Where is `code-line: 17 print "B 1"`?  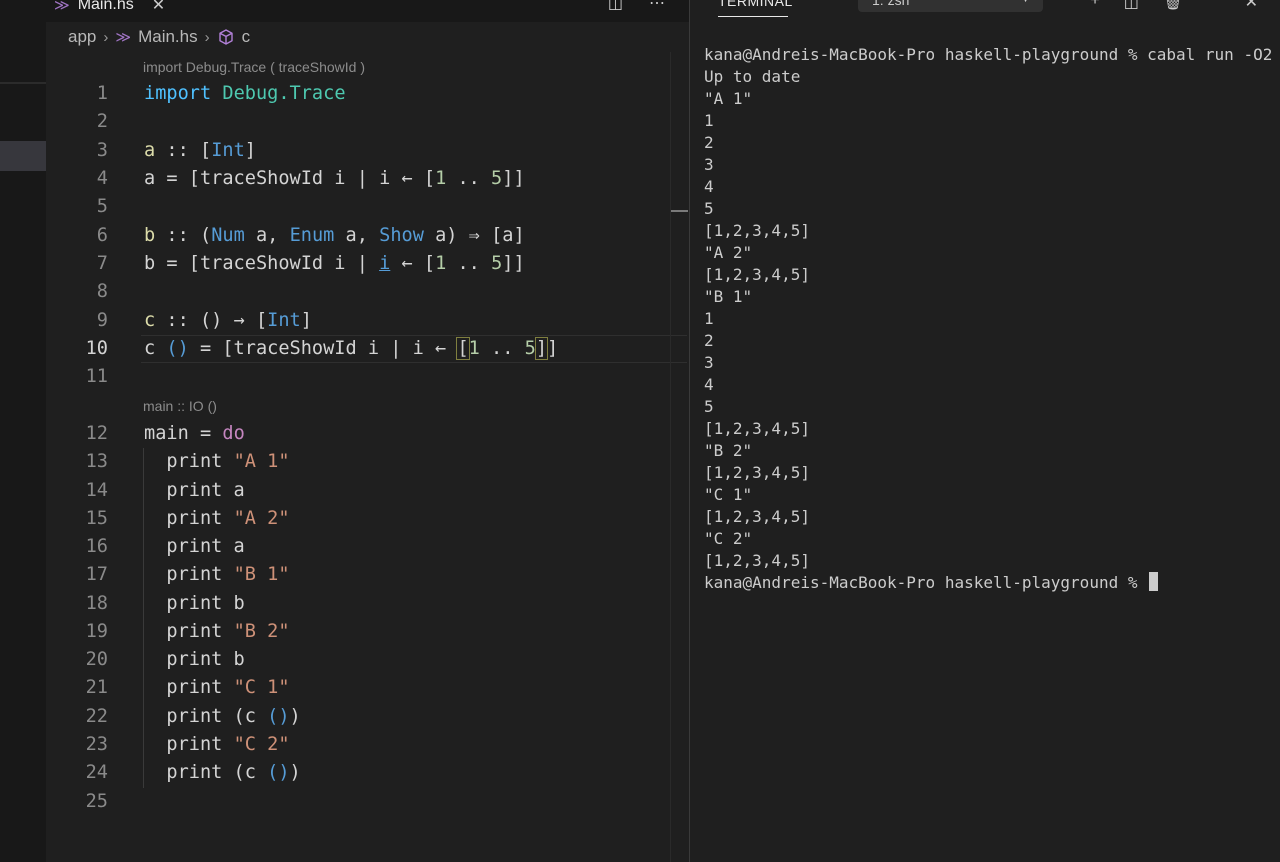 code-line: 17 print "B 1" is located at coordinates (366, 575).